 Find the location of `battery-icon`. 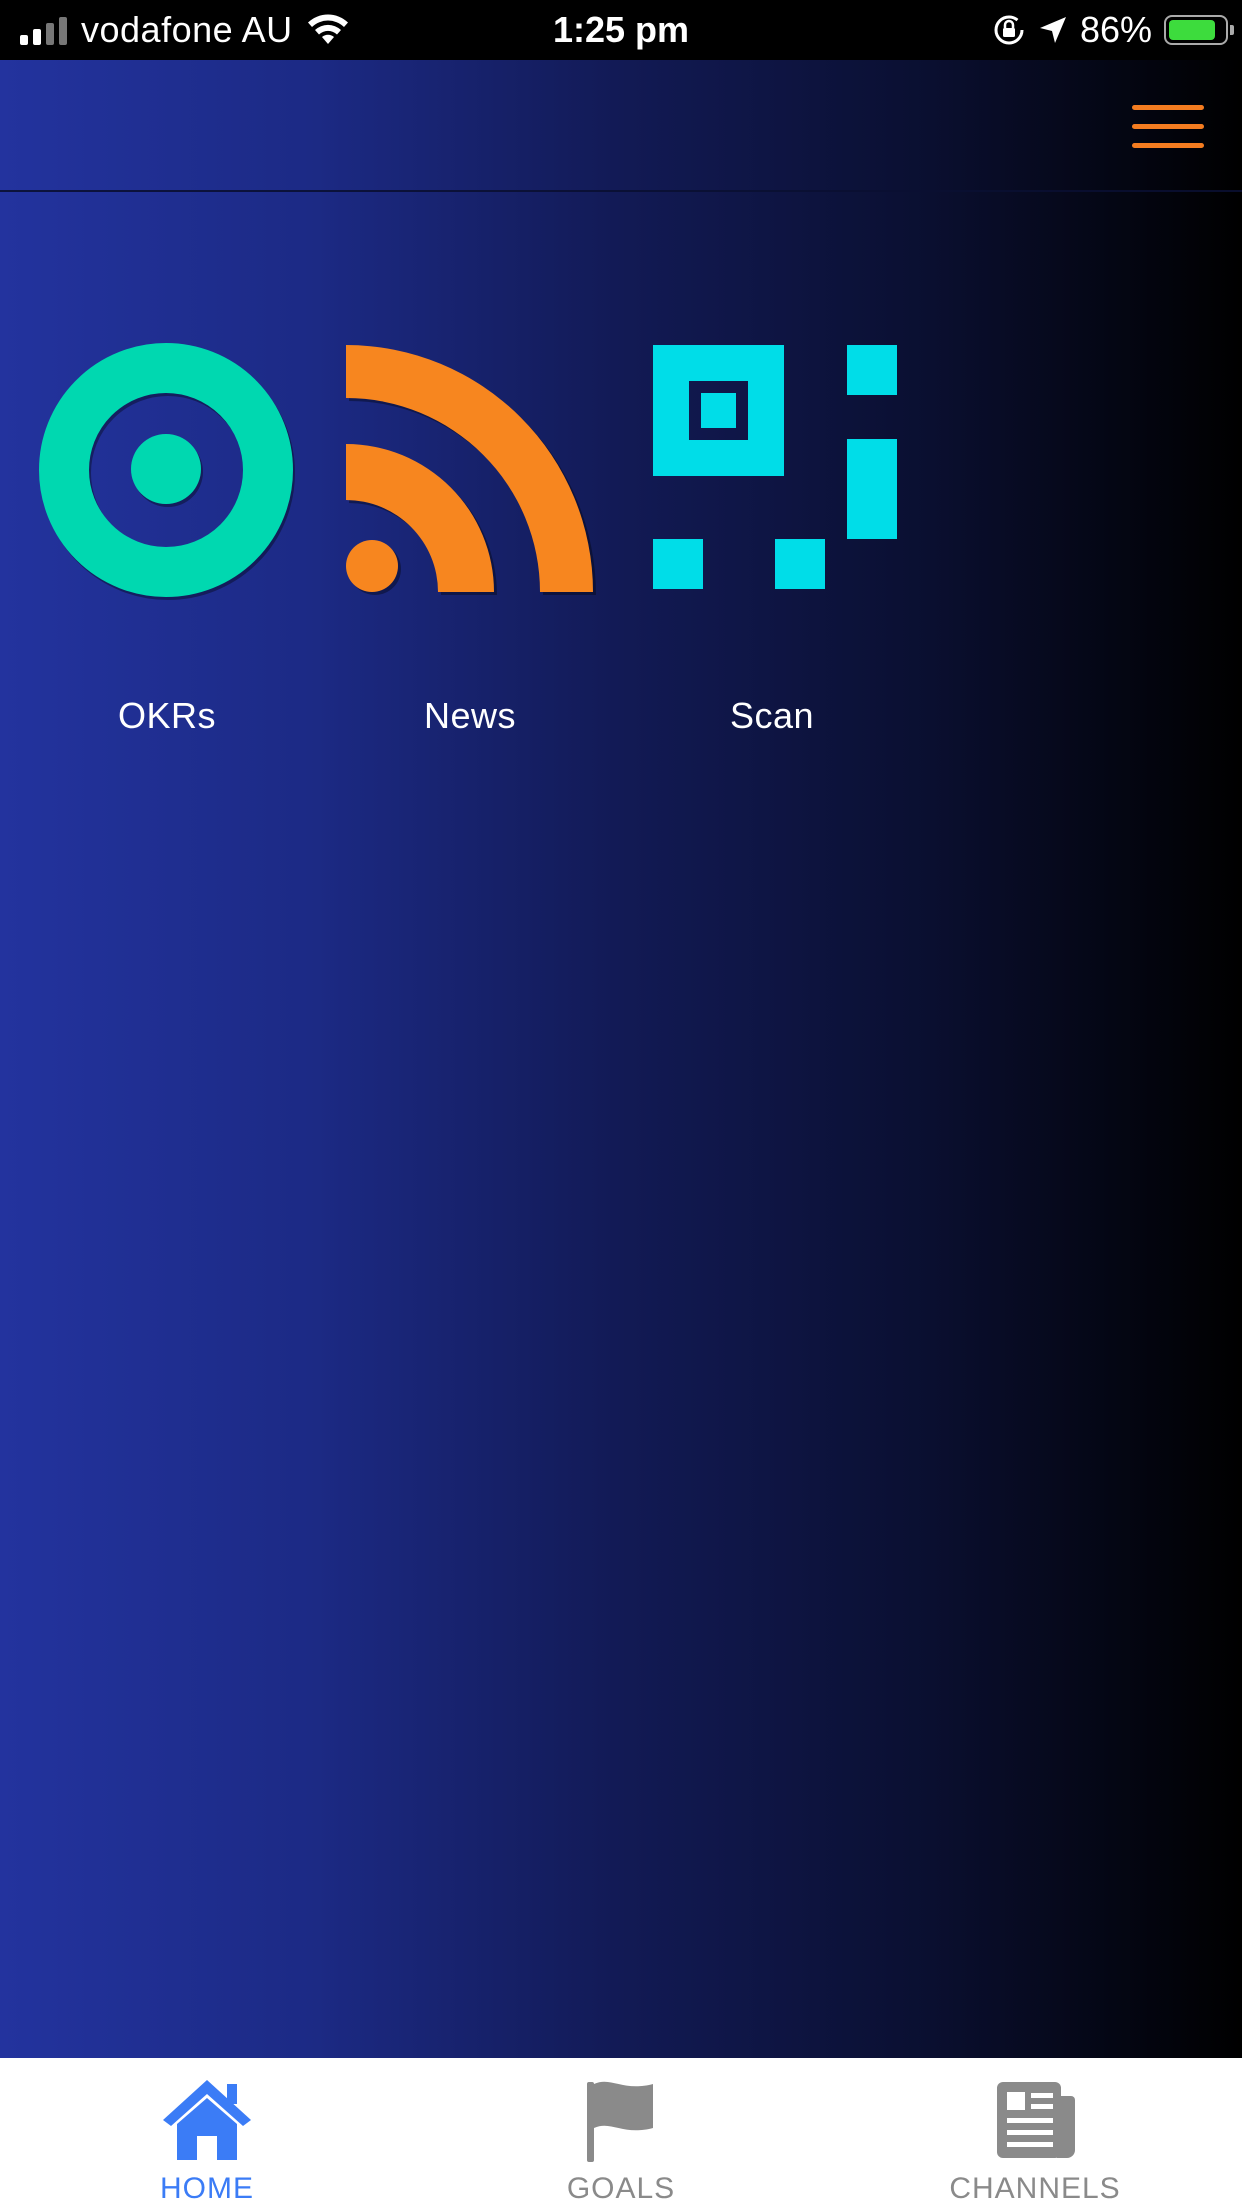

battery-icon is located at coordinates (1199, 30).